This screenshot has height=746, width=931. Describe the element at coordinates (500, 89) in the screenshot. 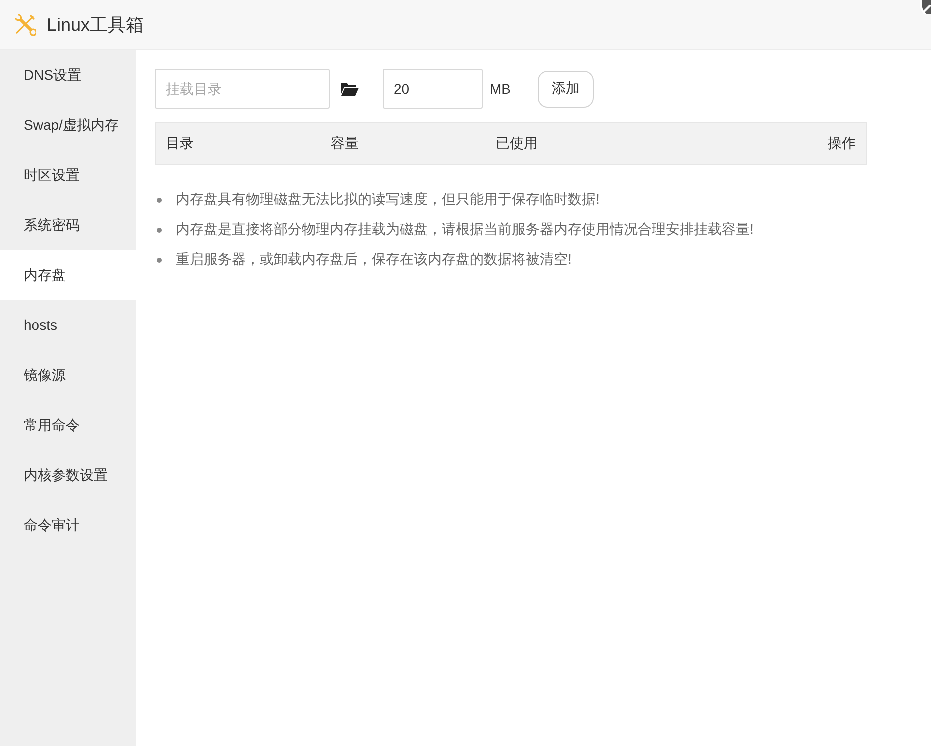

I see `unit-label: MB` at that location.